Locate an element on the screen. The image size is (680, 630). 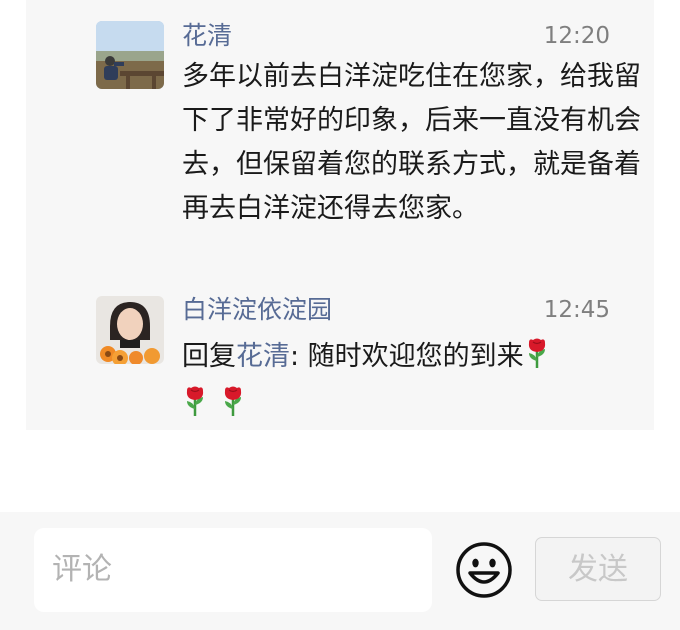
comment-input-placeholder: 评论 is located at coordinates (82, 569).